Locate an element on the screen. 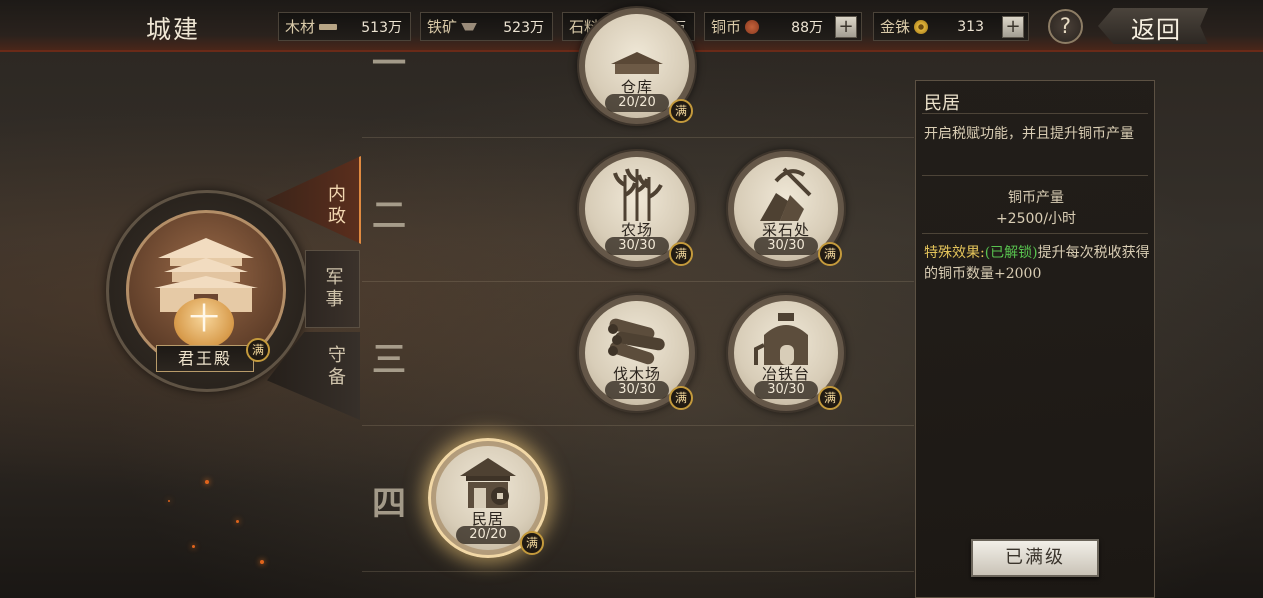 The height and width of the screenshot is (598, 1263). resource-name: 铁矿 is located at coordinates (442, 27).